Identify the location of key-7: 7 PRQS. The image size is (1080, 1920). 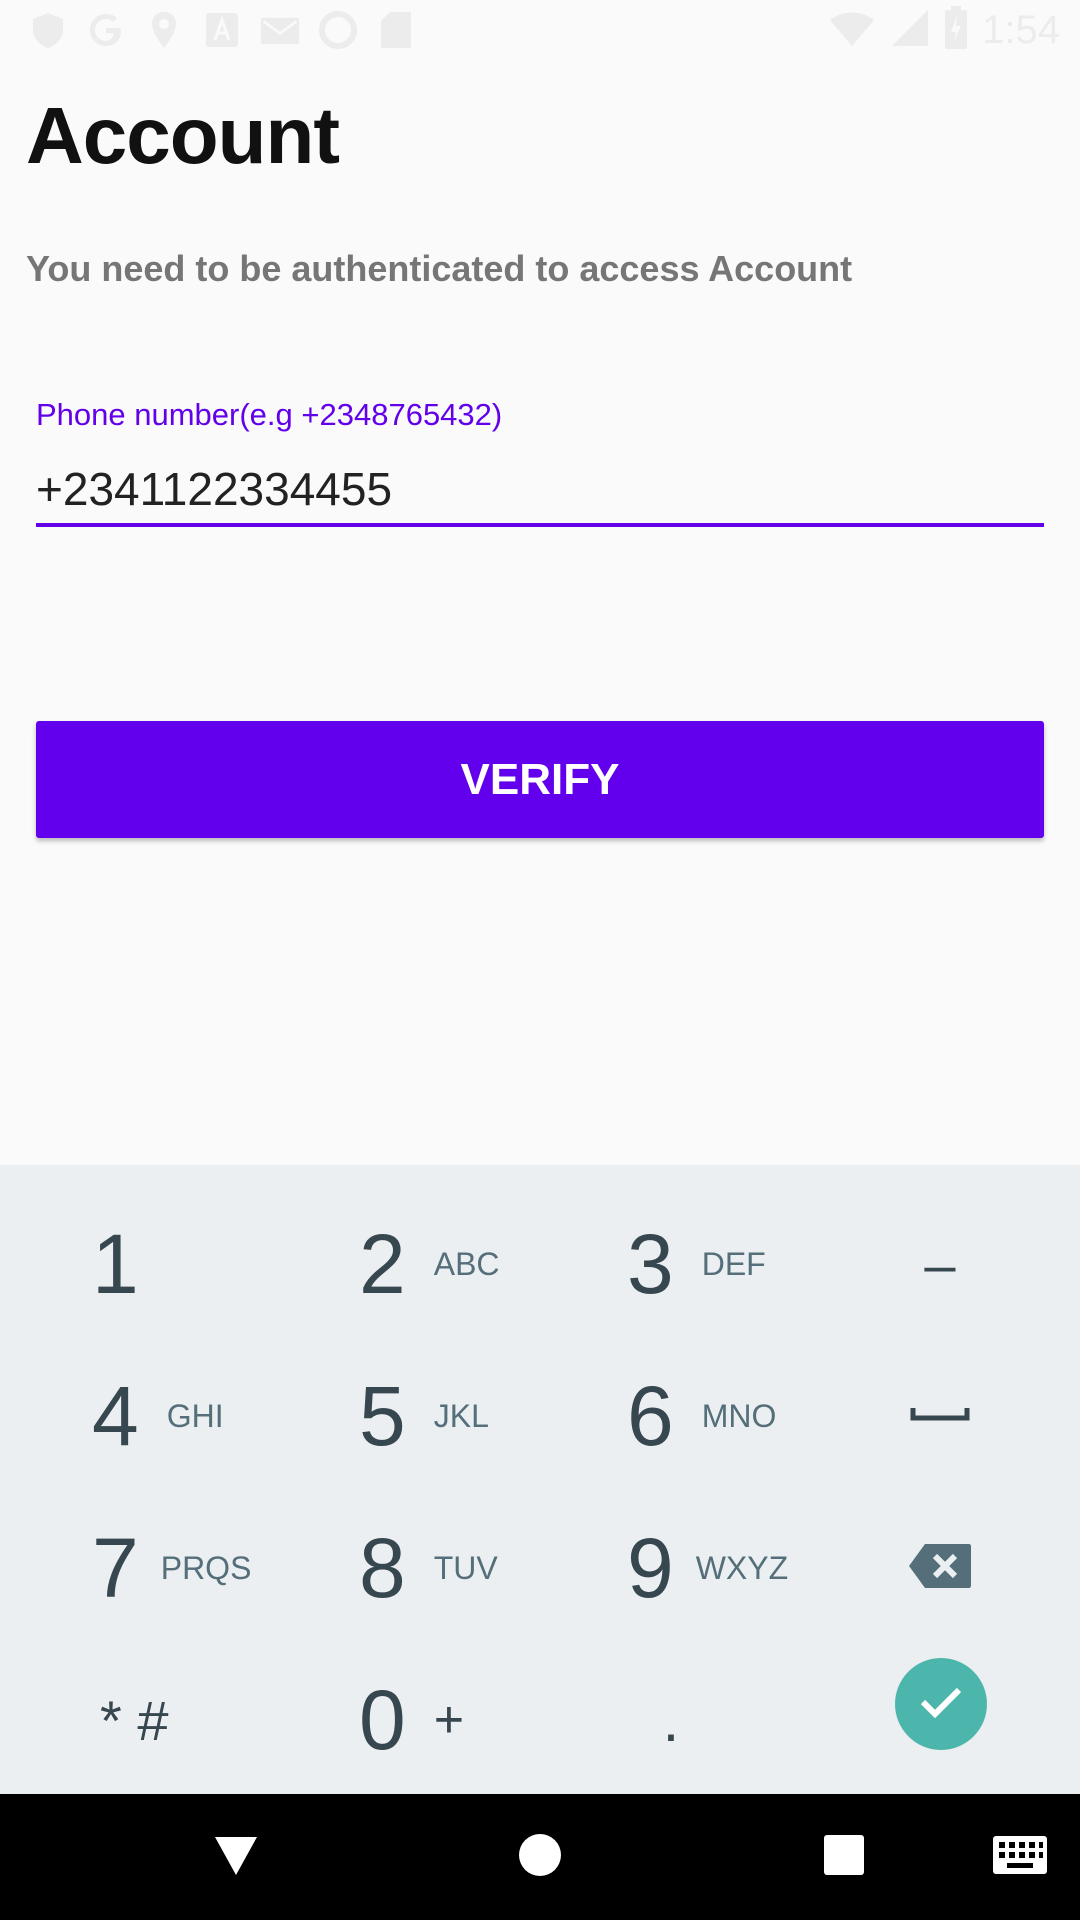
(217, 1568).